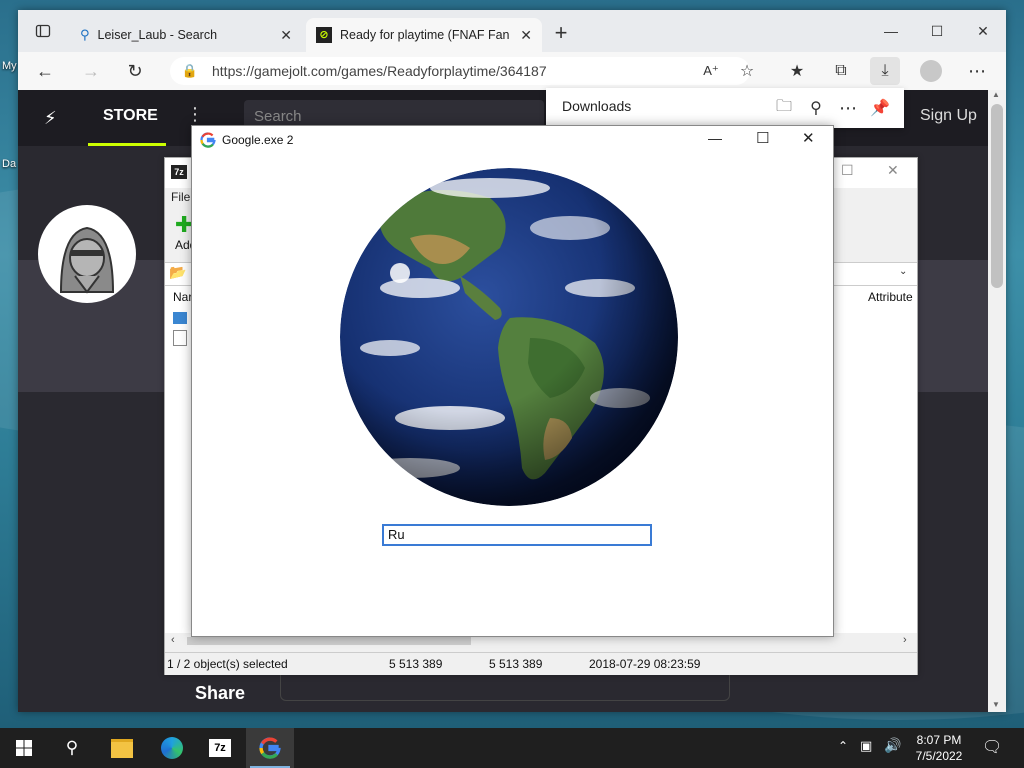 This screenshot has height=768, width=1024. Describe the element at coordinates (890, 297) in the screenshot. I see `column-header-attributes: Attribute` at that location.